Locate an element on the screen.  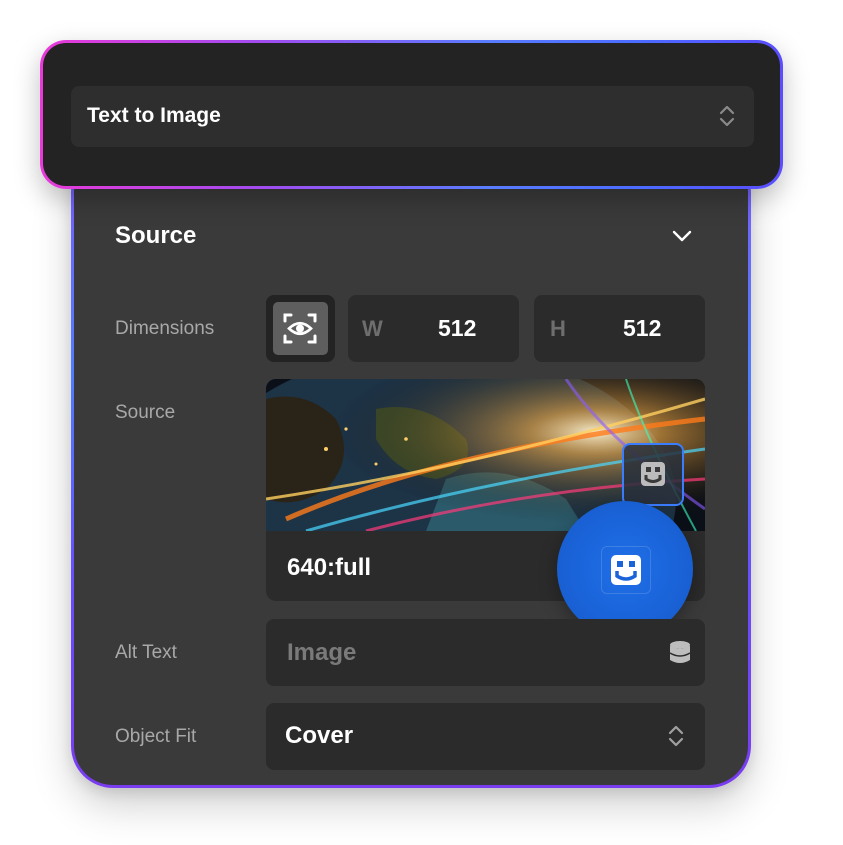
source-label: Source is located at coordinates (145, 412).